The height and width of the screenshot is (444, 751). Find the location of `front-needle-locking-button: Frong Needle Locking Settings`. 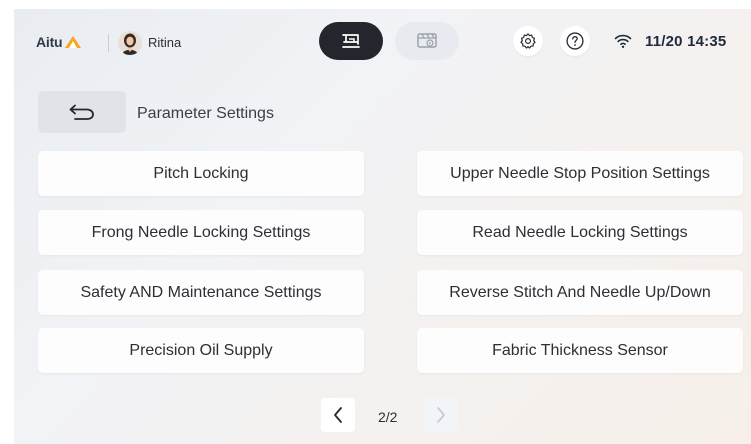

front-needle-locking-button: Frong Needle Locking Settings is located at coordinates (201, 232).